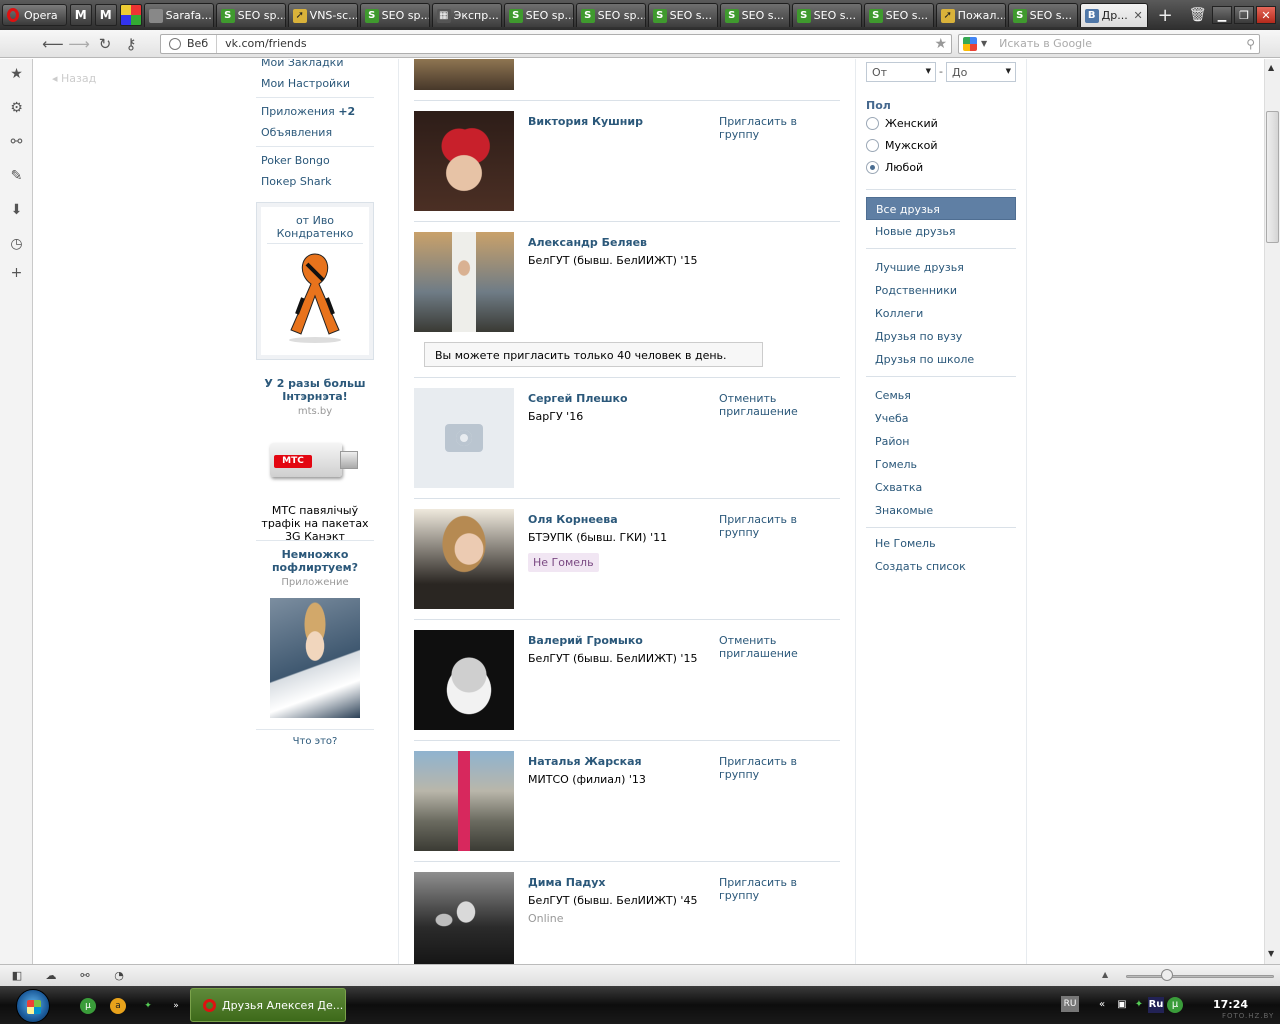 This screenshot has width=1280, height=1024. I want to click on menu-poker-shark: Покер Shark, so click(296, 181).